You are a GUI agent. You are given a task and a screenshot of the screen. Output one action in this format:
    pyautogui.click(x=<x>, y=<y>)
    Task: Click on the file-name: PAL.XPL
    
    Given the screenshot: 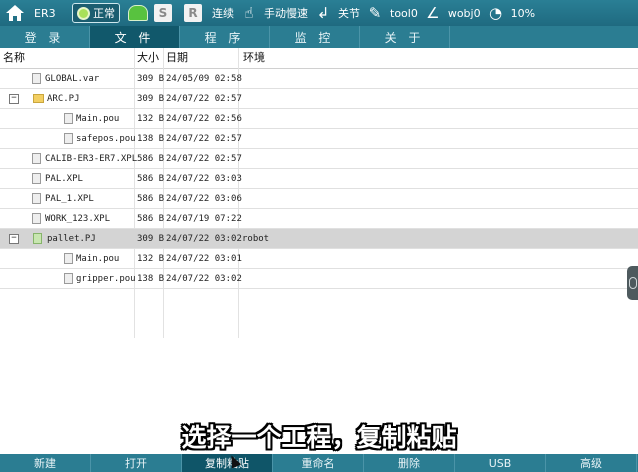 What is the action you would take?
    pyautogui.click(x=64, y=179)
    